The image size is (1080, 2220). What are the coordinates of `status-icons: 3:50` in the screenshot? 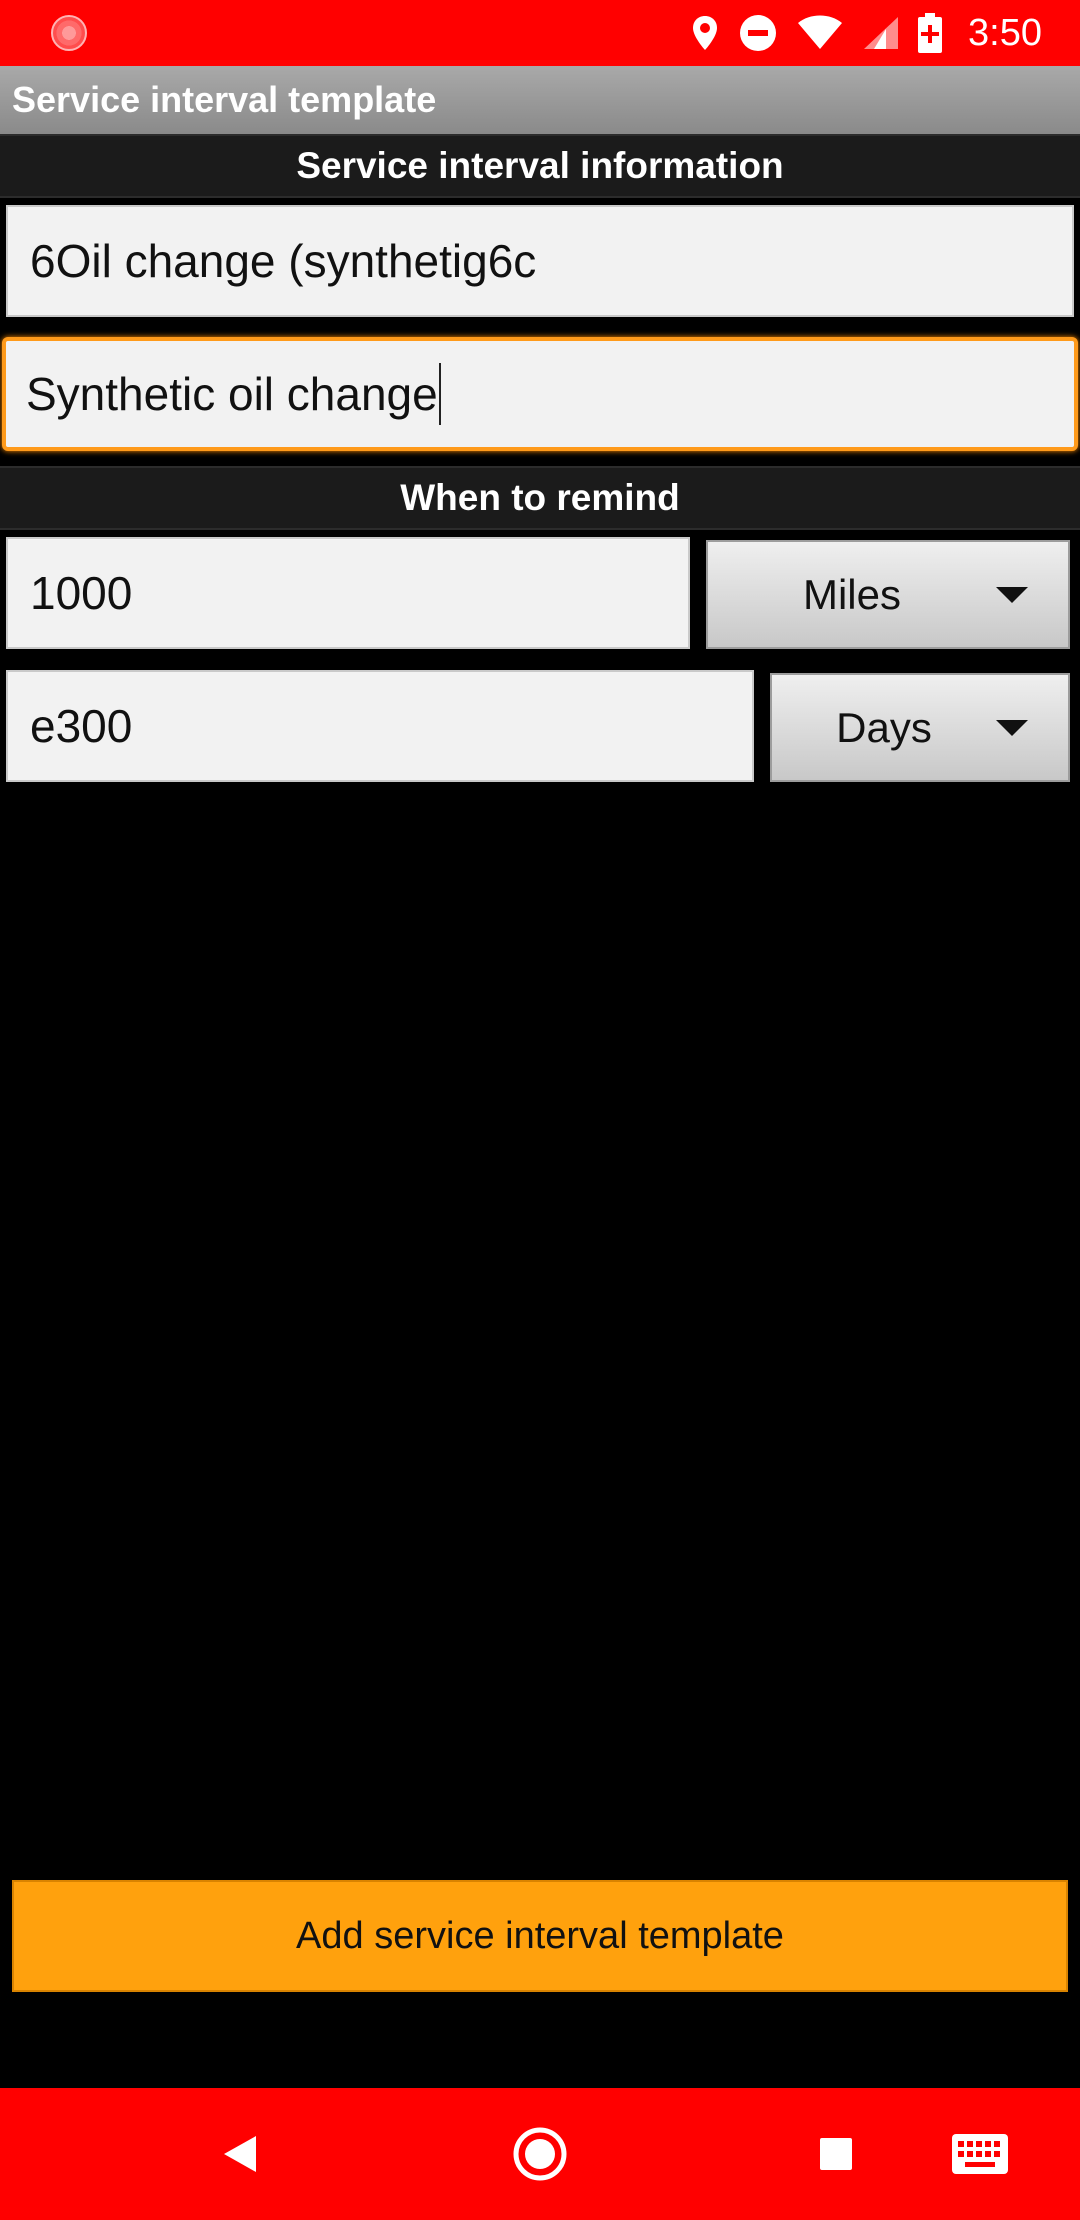 It's located at (866, 33).